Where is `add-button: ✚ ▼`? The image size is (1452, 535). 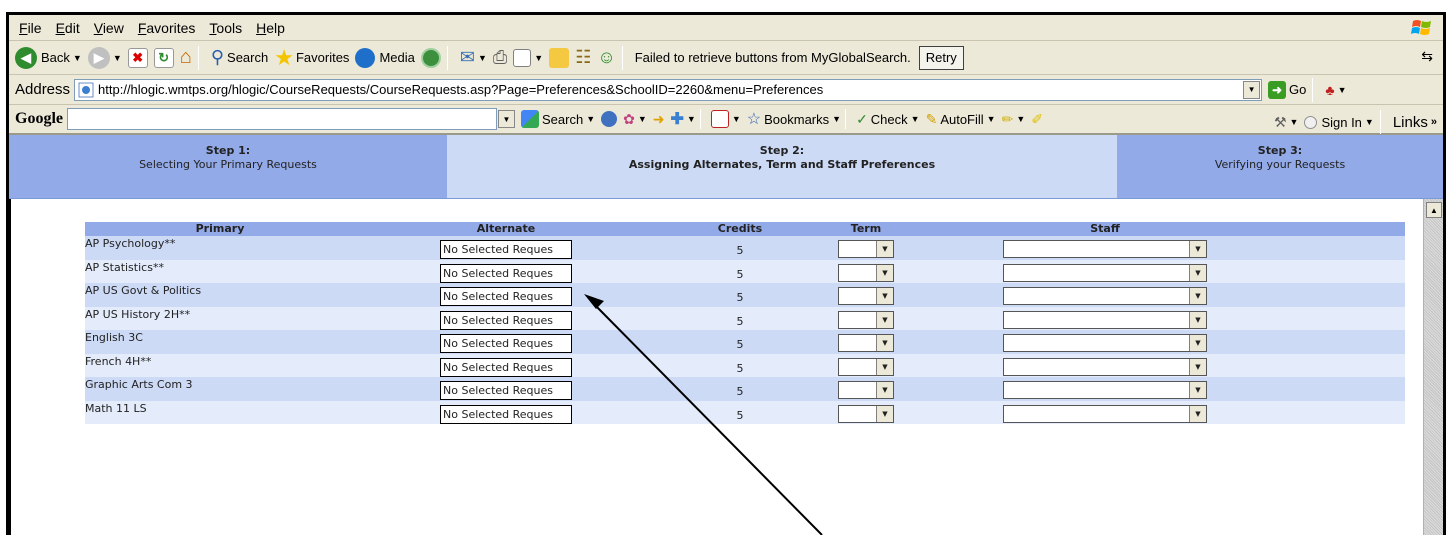
add-button: ✚ ▼ is located at coordinates (683, 119).